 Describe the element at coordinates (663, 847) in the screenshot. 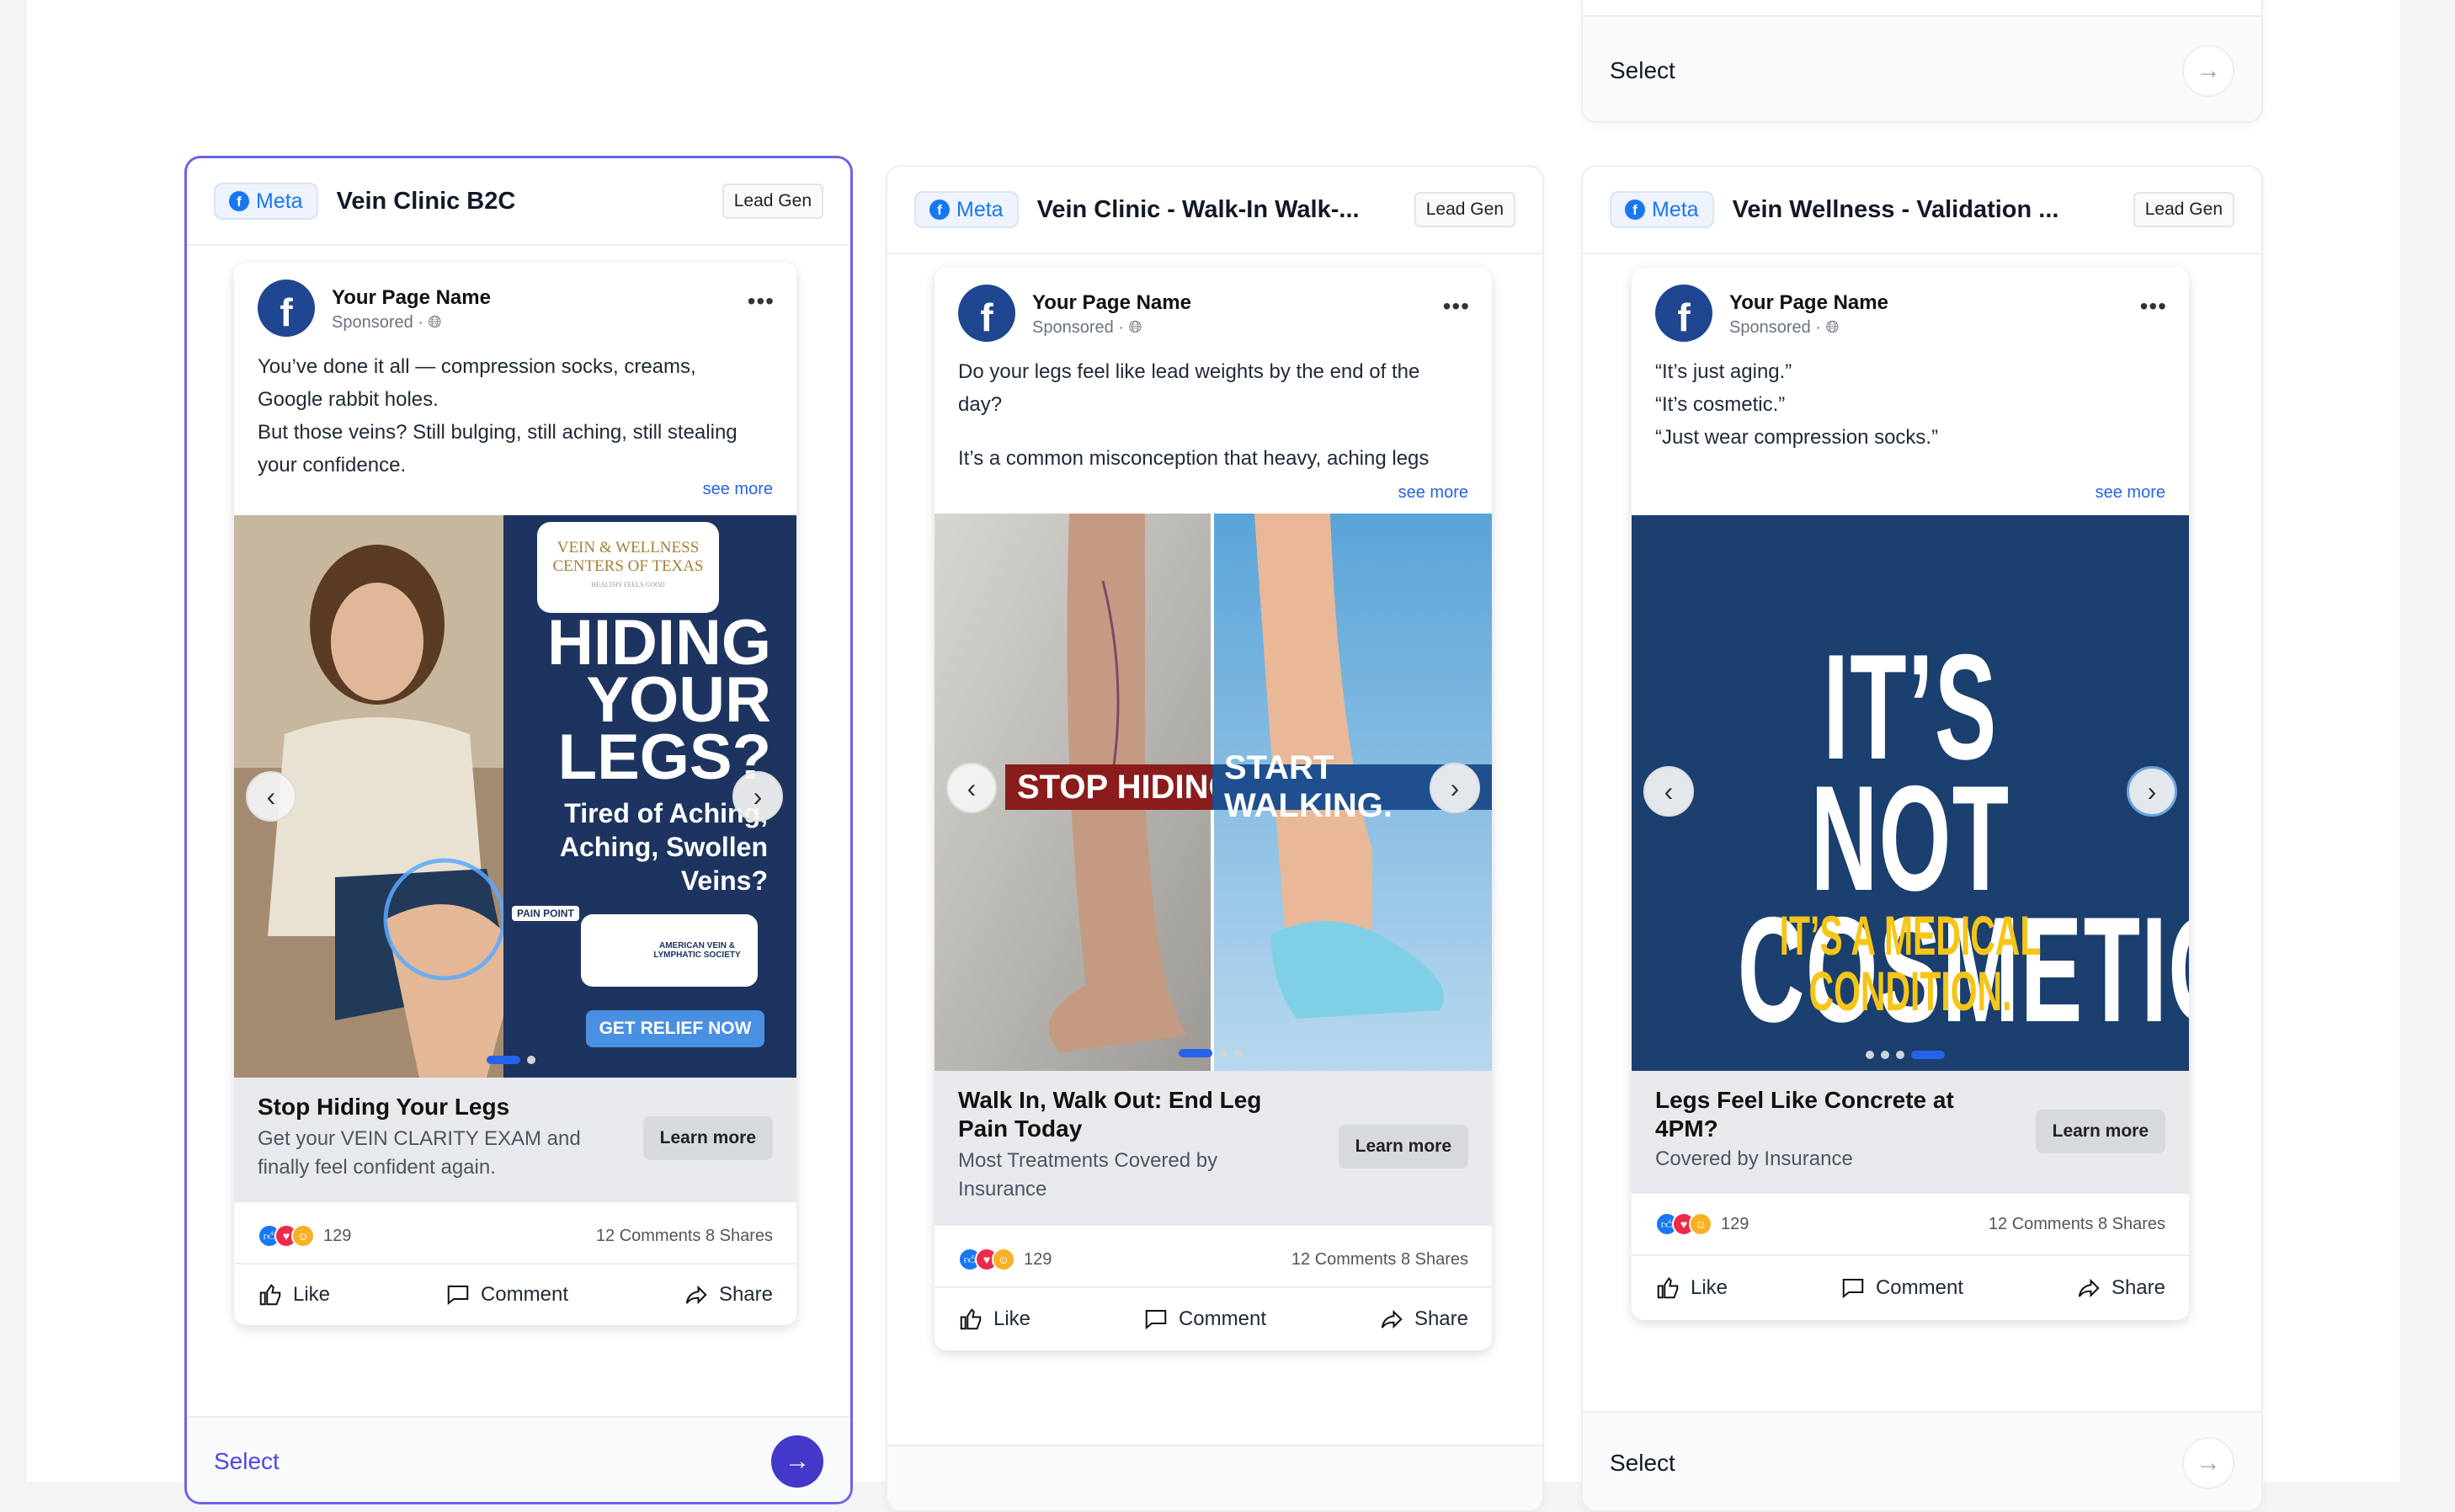

I see `ad-subhead: Tired of Aching, Aching, Swollen Veins?` at that location.